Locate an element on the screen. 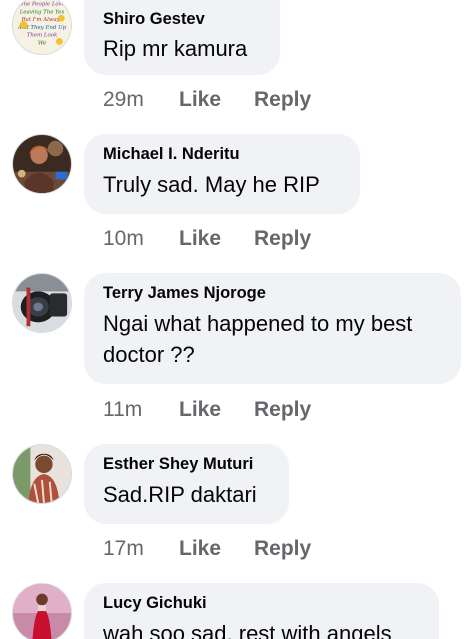 The width and height of the screenshot is (473, 639). comment-bubble: Shiro Gestev Rip mr kamura is located at coordinates (182, 37).